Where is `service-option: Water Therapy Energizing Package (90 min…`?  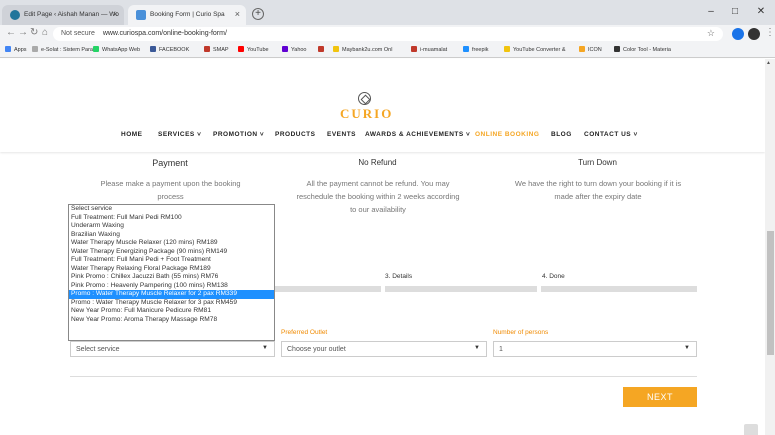 service-option: Water Therapy Energizing Package (90 min… is located at coordinates (171, 252).